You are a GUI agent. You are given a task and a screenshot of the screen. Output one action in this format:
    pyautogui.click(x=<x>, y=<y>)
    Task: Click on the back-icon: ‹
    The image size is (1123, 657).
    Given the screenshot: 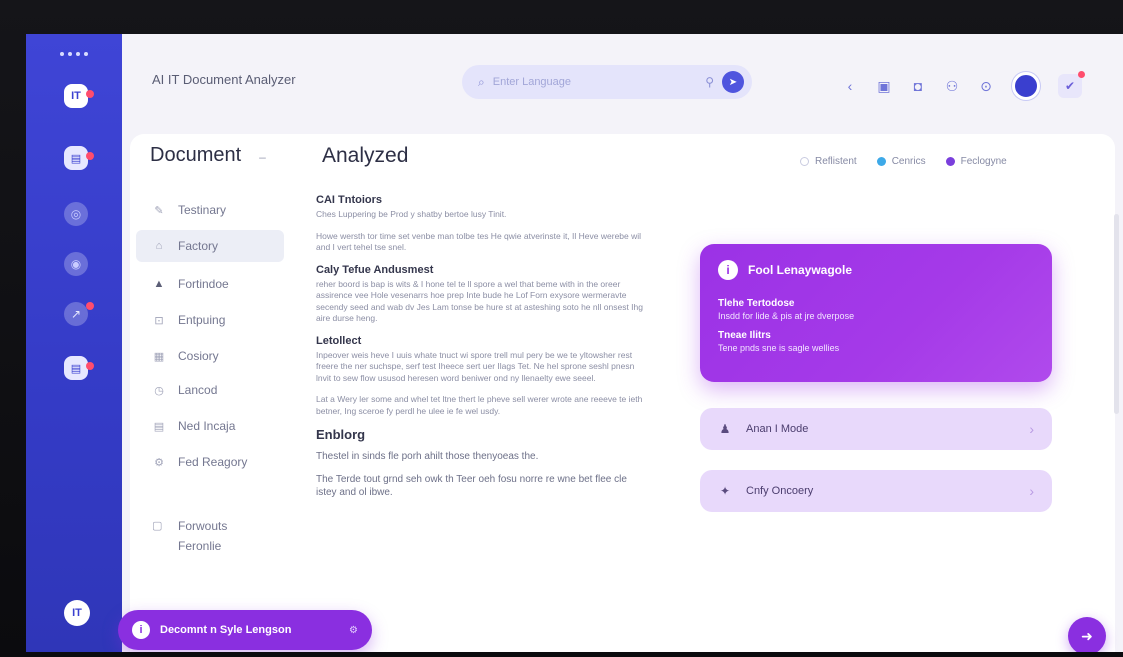 What is the action you would take?
    pyautogui.click(x=850, y=86)
    